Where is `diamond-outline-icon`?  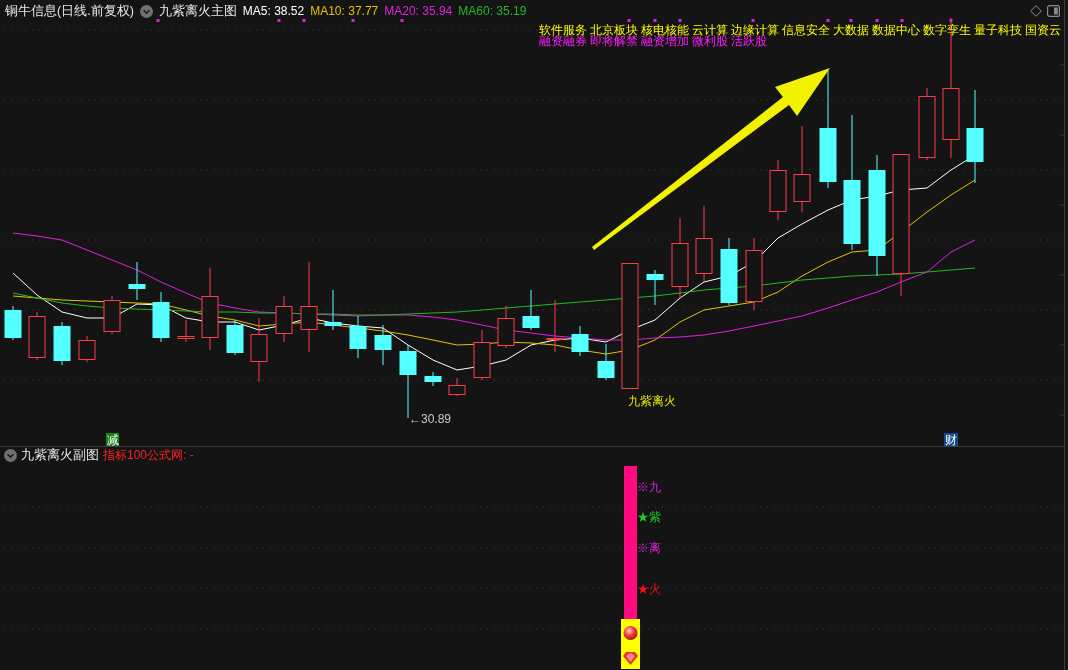
diamond-outline-icon is located at coordinates (1036, 11).